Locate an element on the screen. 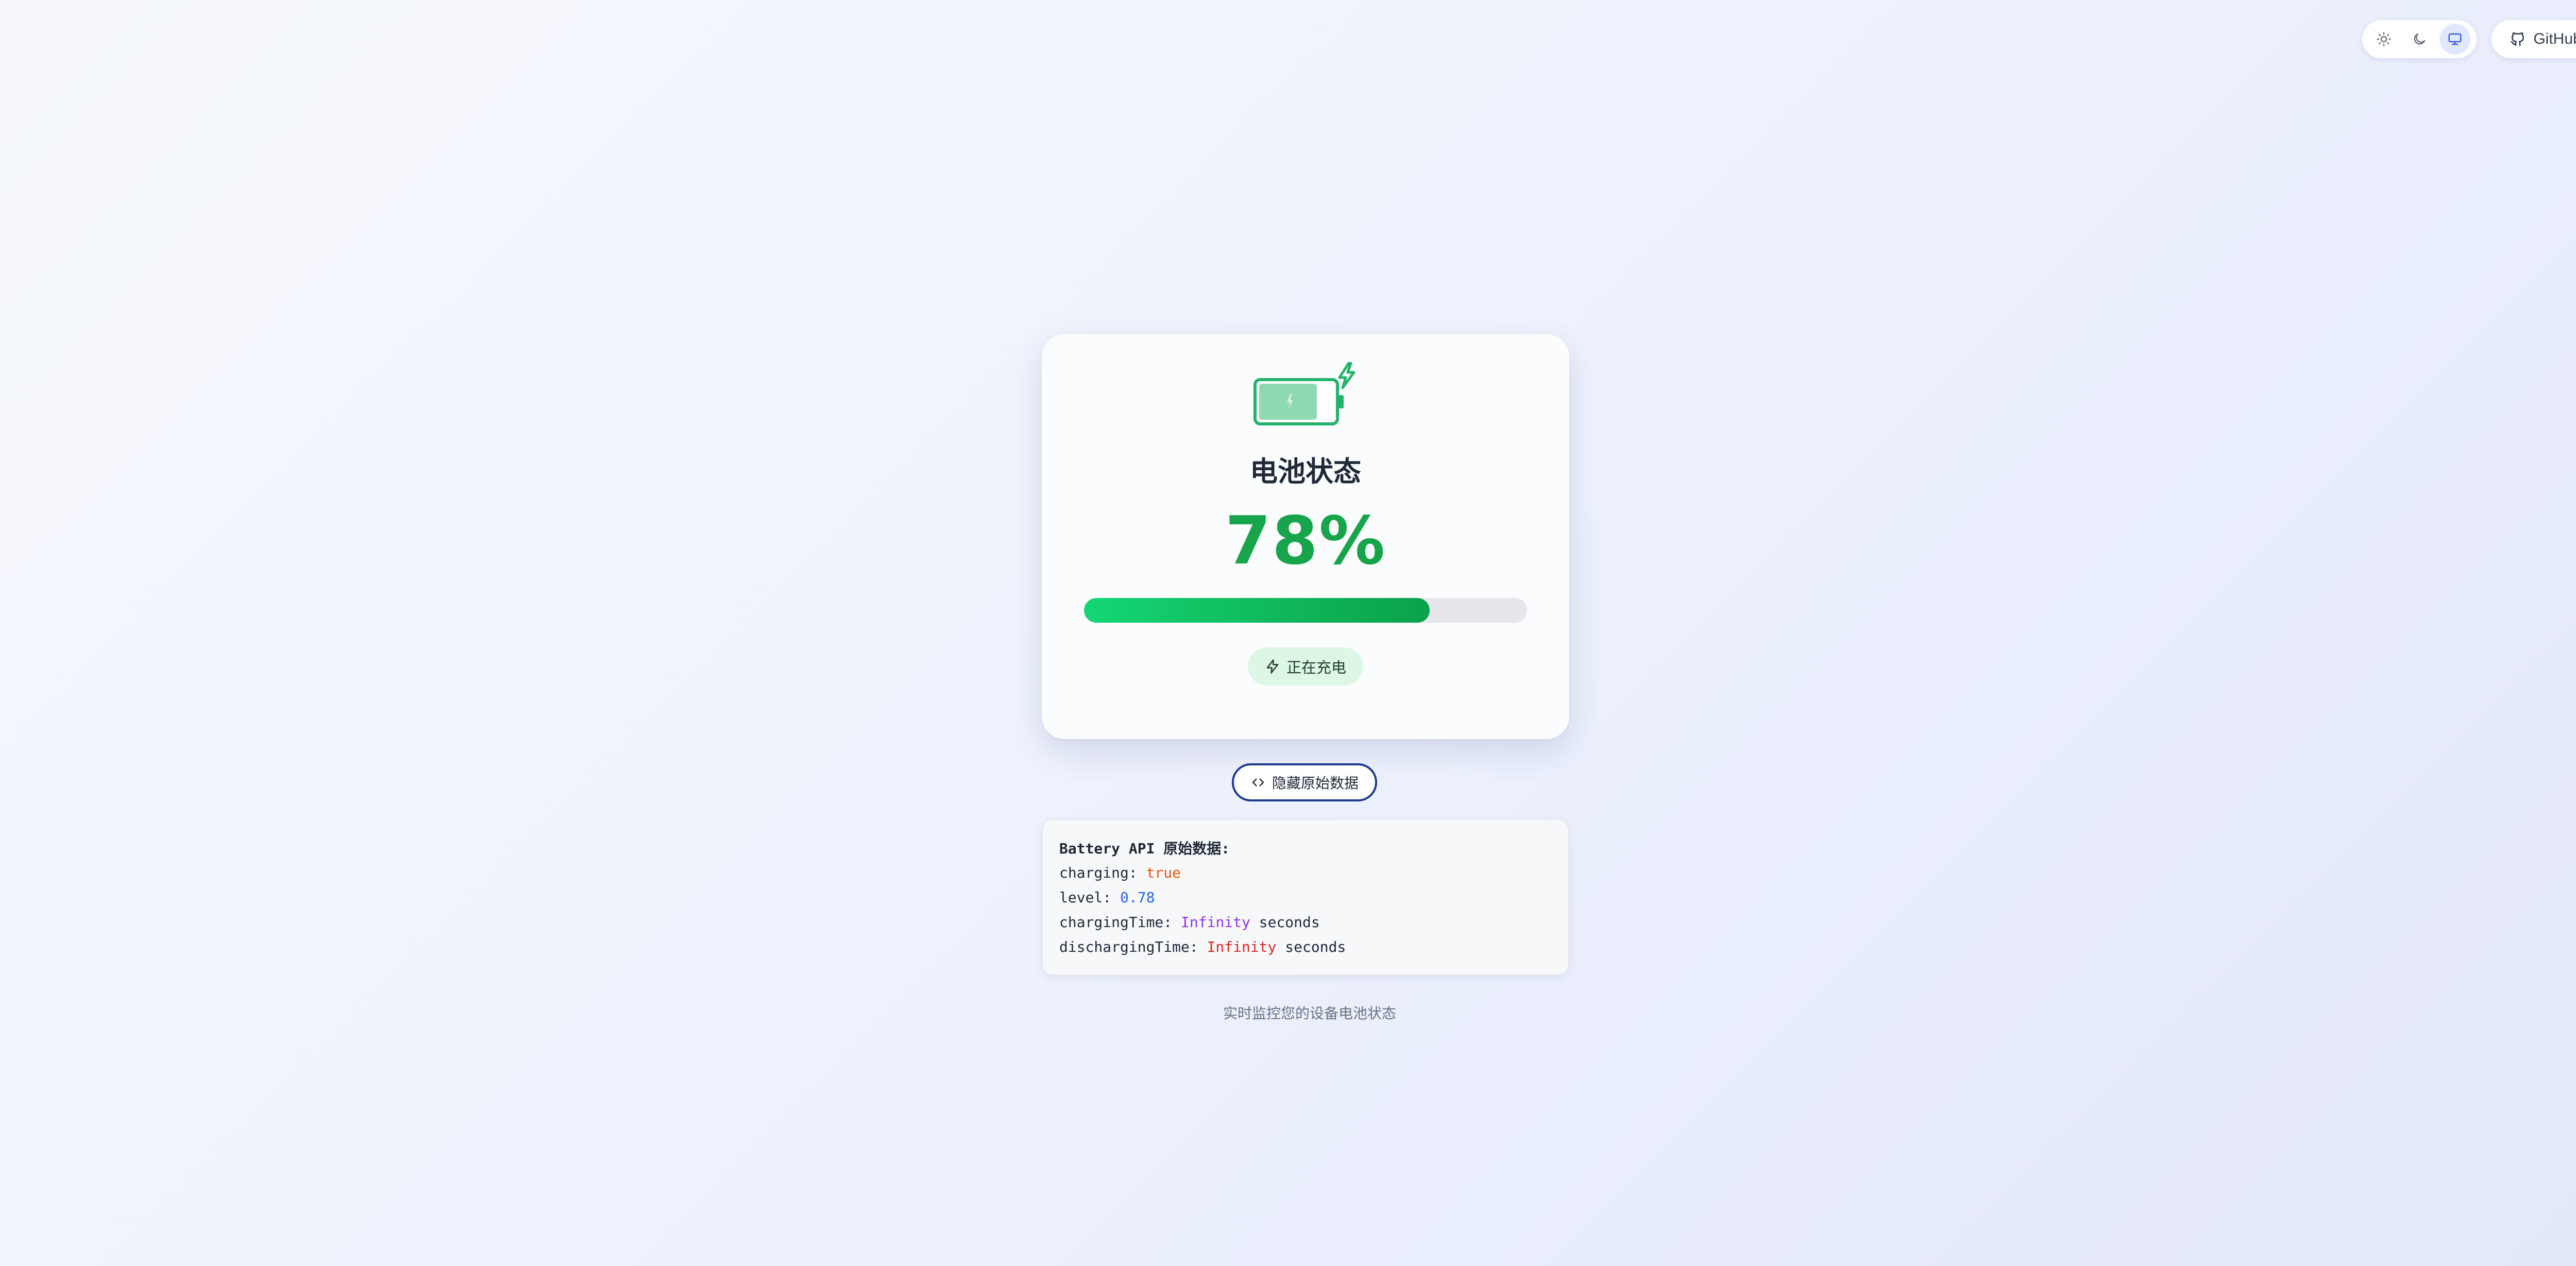 The image size is (2576, 1266). footer-caption: 实时监控您的设备电池状态 is located at coordinates (1309, 1013).